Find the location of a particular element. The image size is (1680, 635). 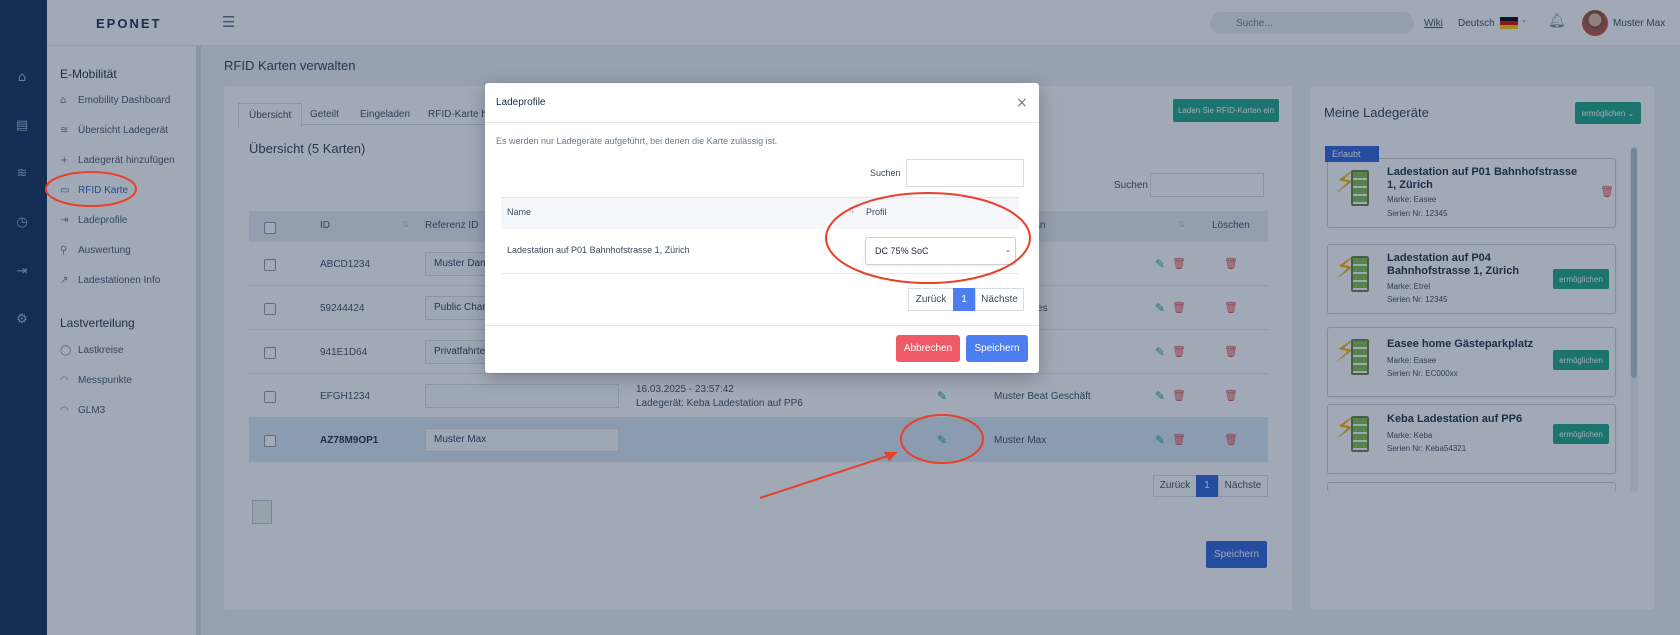

modal-footer-divider is located at coordinates (762, 325).